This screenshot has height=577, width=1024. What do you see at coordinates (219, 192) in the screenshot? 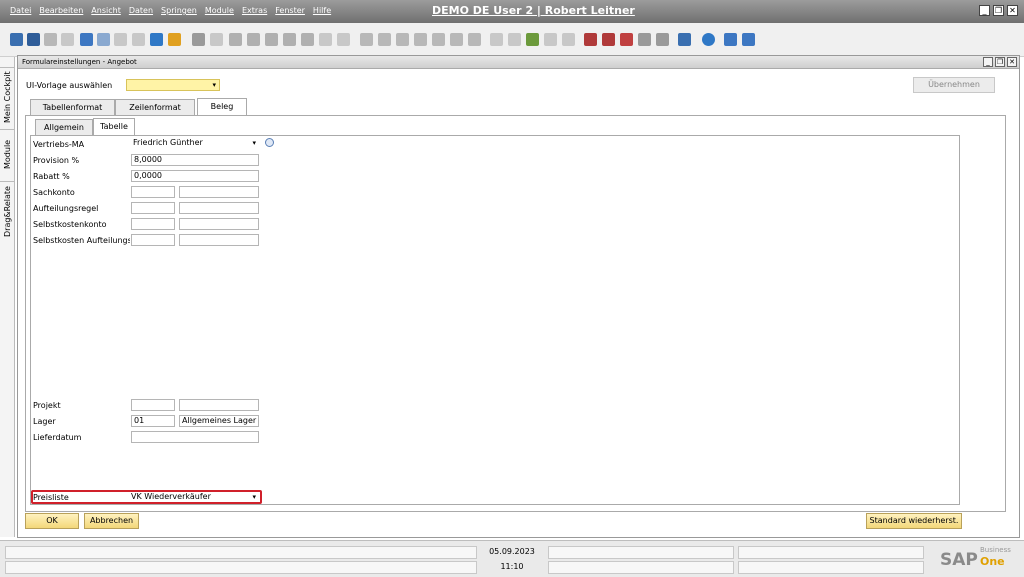
I see `sachkonto-name-field` at bounding box center [219, 192].